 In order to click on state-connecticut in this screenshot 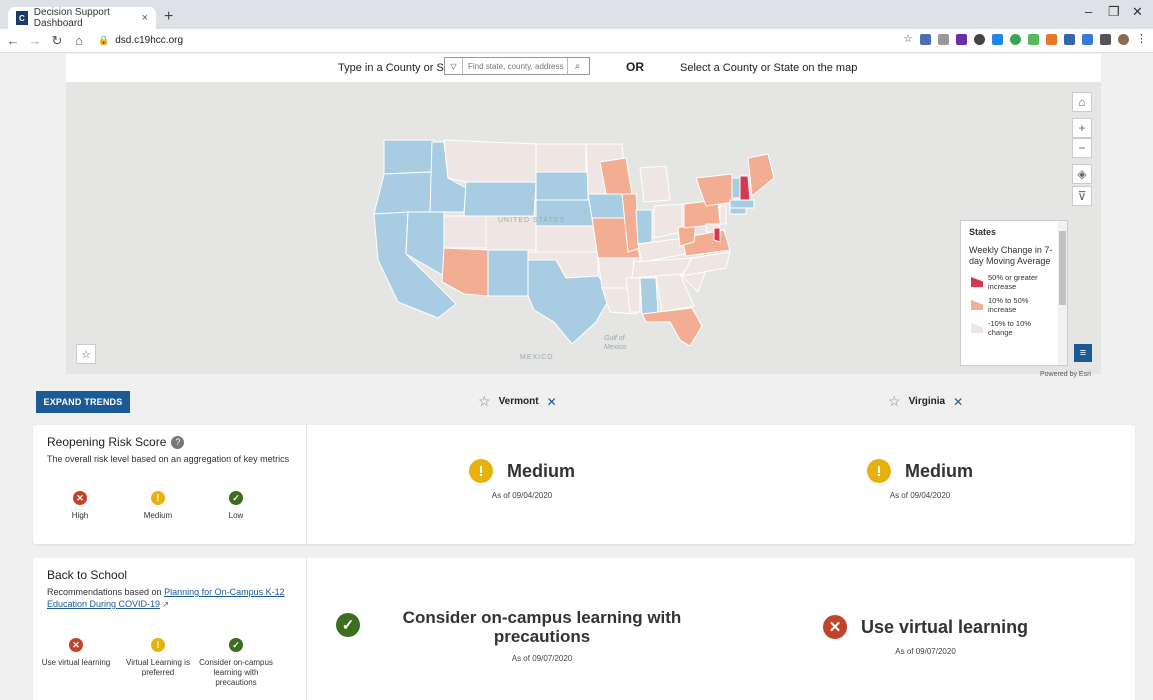, I will do `click(738, 211)`.